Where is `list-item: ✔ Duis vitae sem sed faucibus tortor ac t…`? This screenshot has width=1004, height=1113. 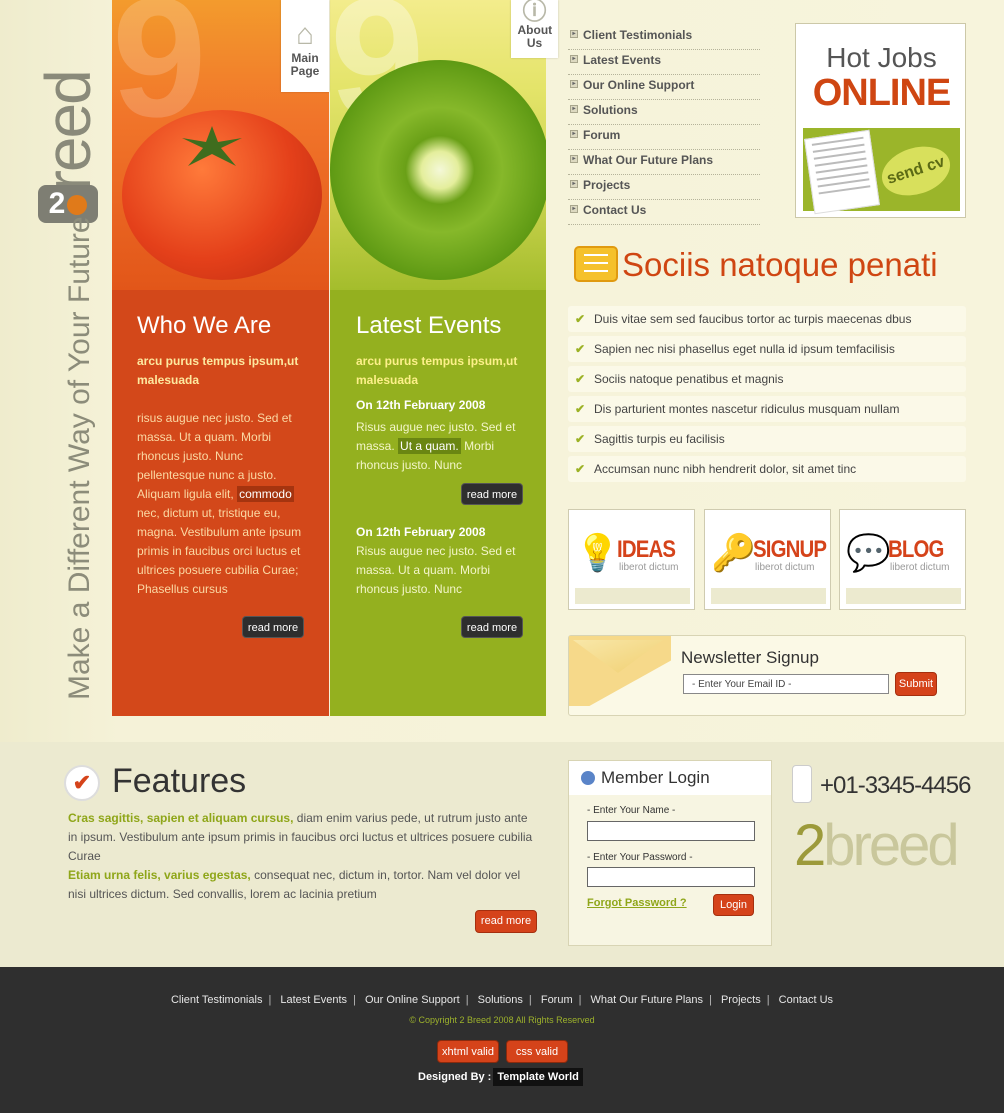
list-item: ✔ Duis vitae sem sed faucibus tortor ac t… is located at coordinates (767, 319).